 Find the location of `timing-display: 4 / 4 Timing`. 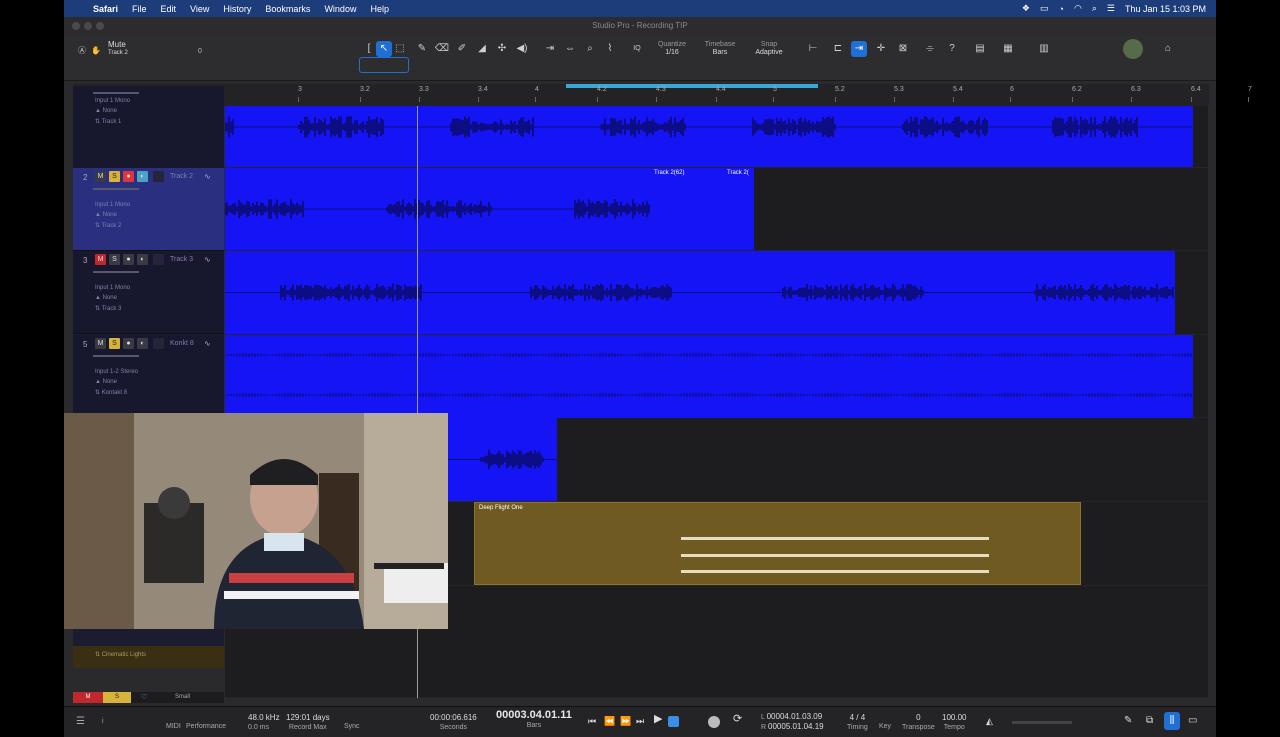

timing-display: 4 / 4 Timing is located at coordinates (857, 722).